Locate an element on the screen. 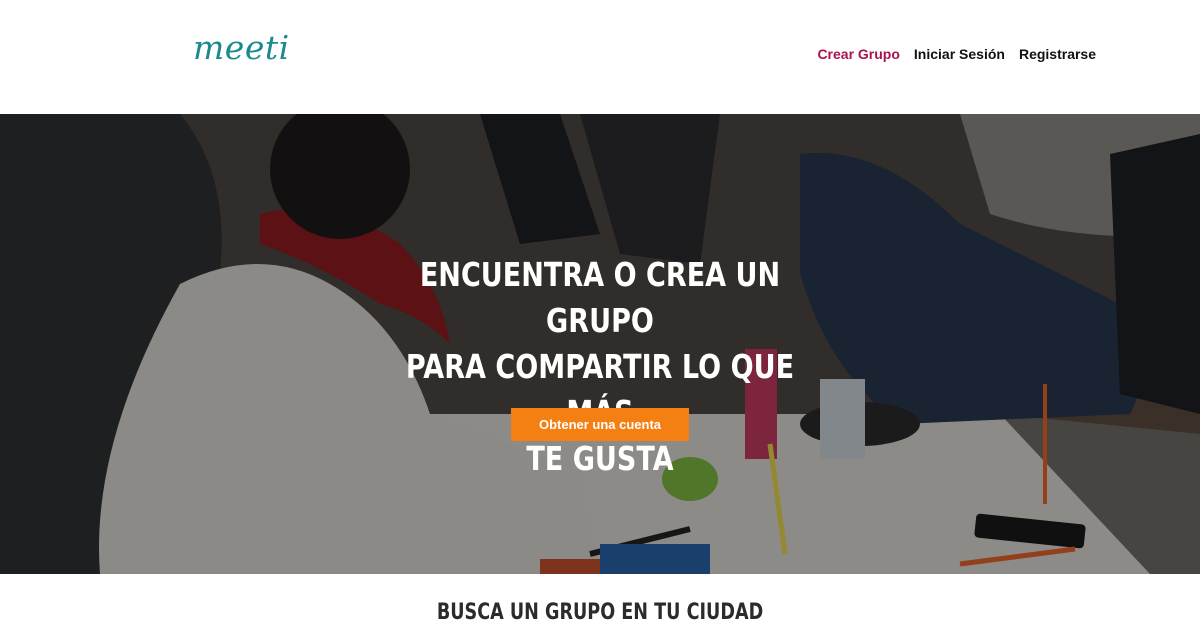 Image resolution: width=1200 pixels, height=630 pixels. get-account-button: Obtener una cuenta is located at coordinates (600, 424).